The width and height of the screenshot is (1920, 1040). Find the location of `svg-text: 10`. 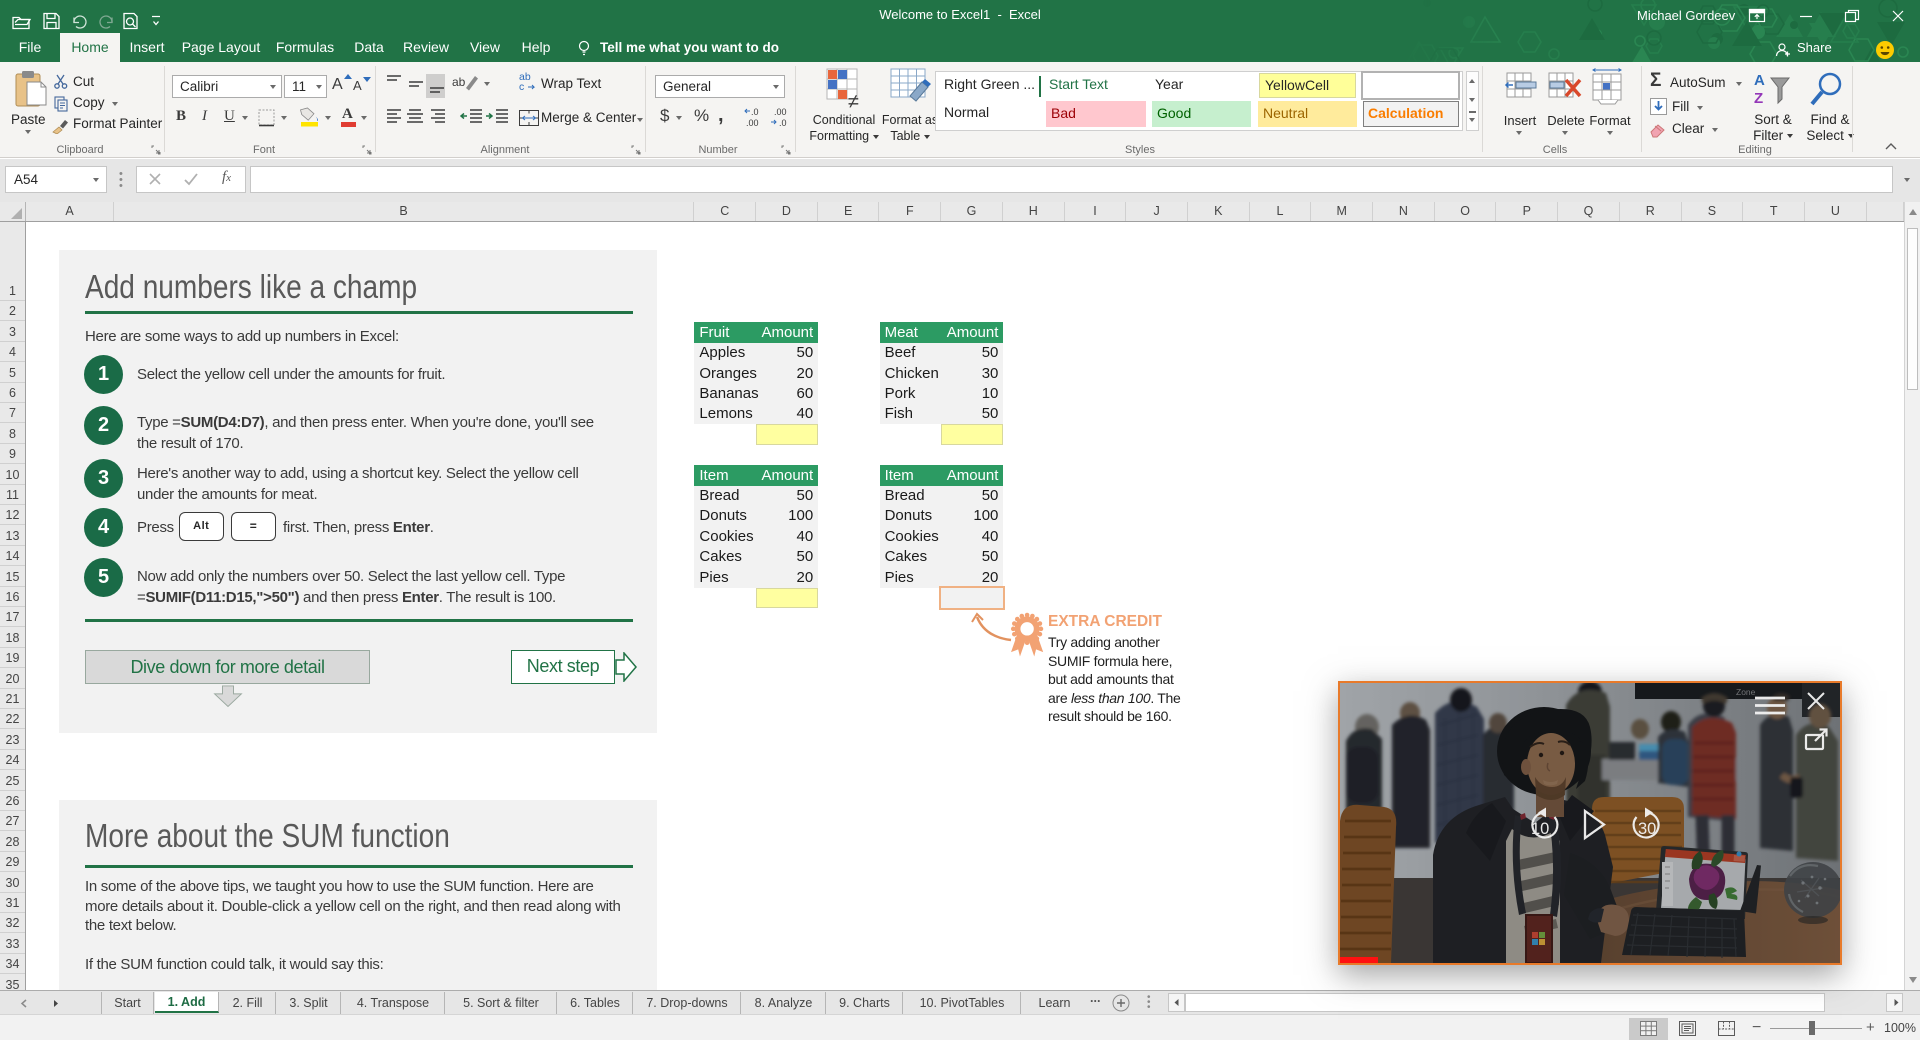

svg-text: 10 is located at coordinates (1540, 829).